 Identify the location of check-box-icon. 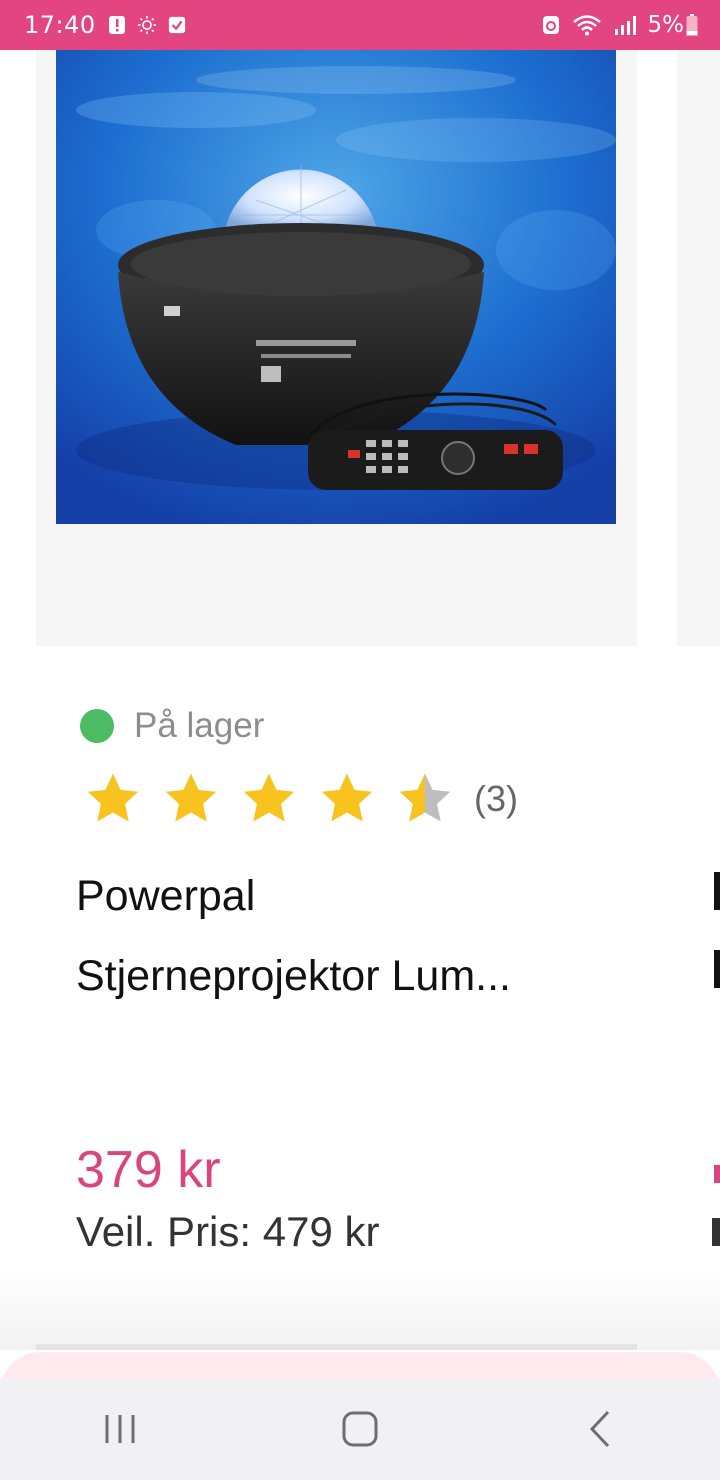
(177, 25).